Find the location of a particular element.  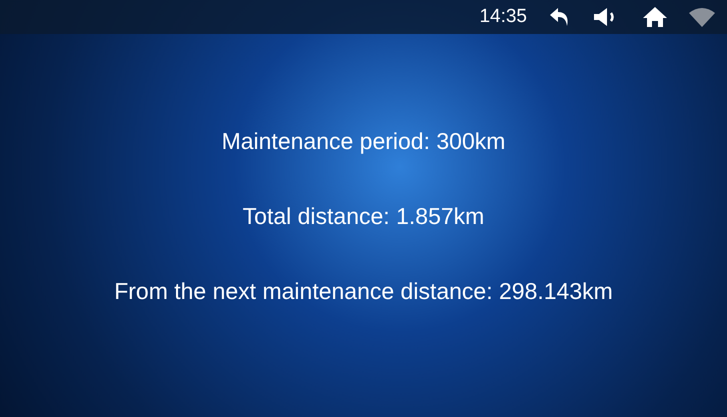

home-icon is located at coordinates (655, 17).